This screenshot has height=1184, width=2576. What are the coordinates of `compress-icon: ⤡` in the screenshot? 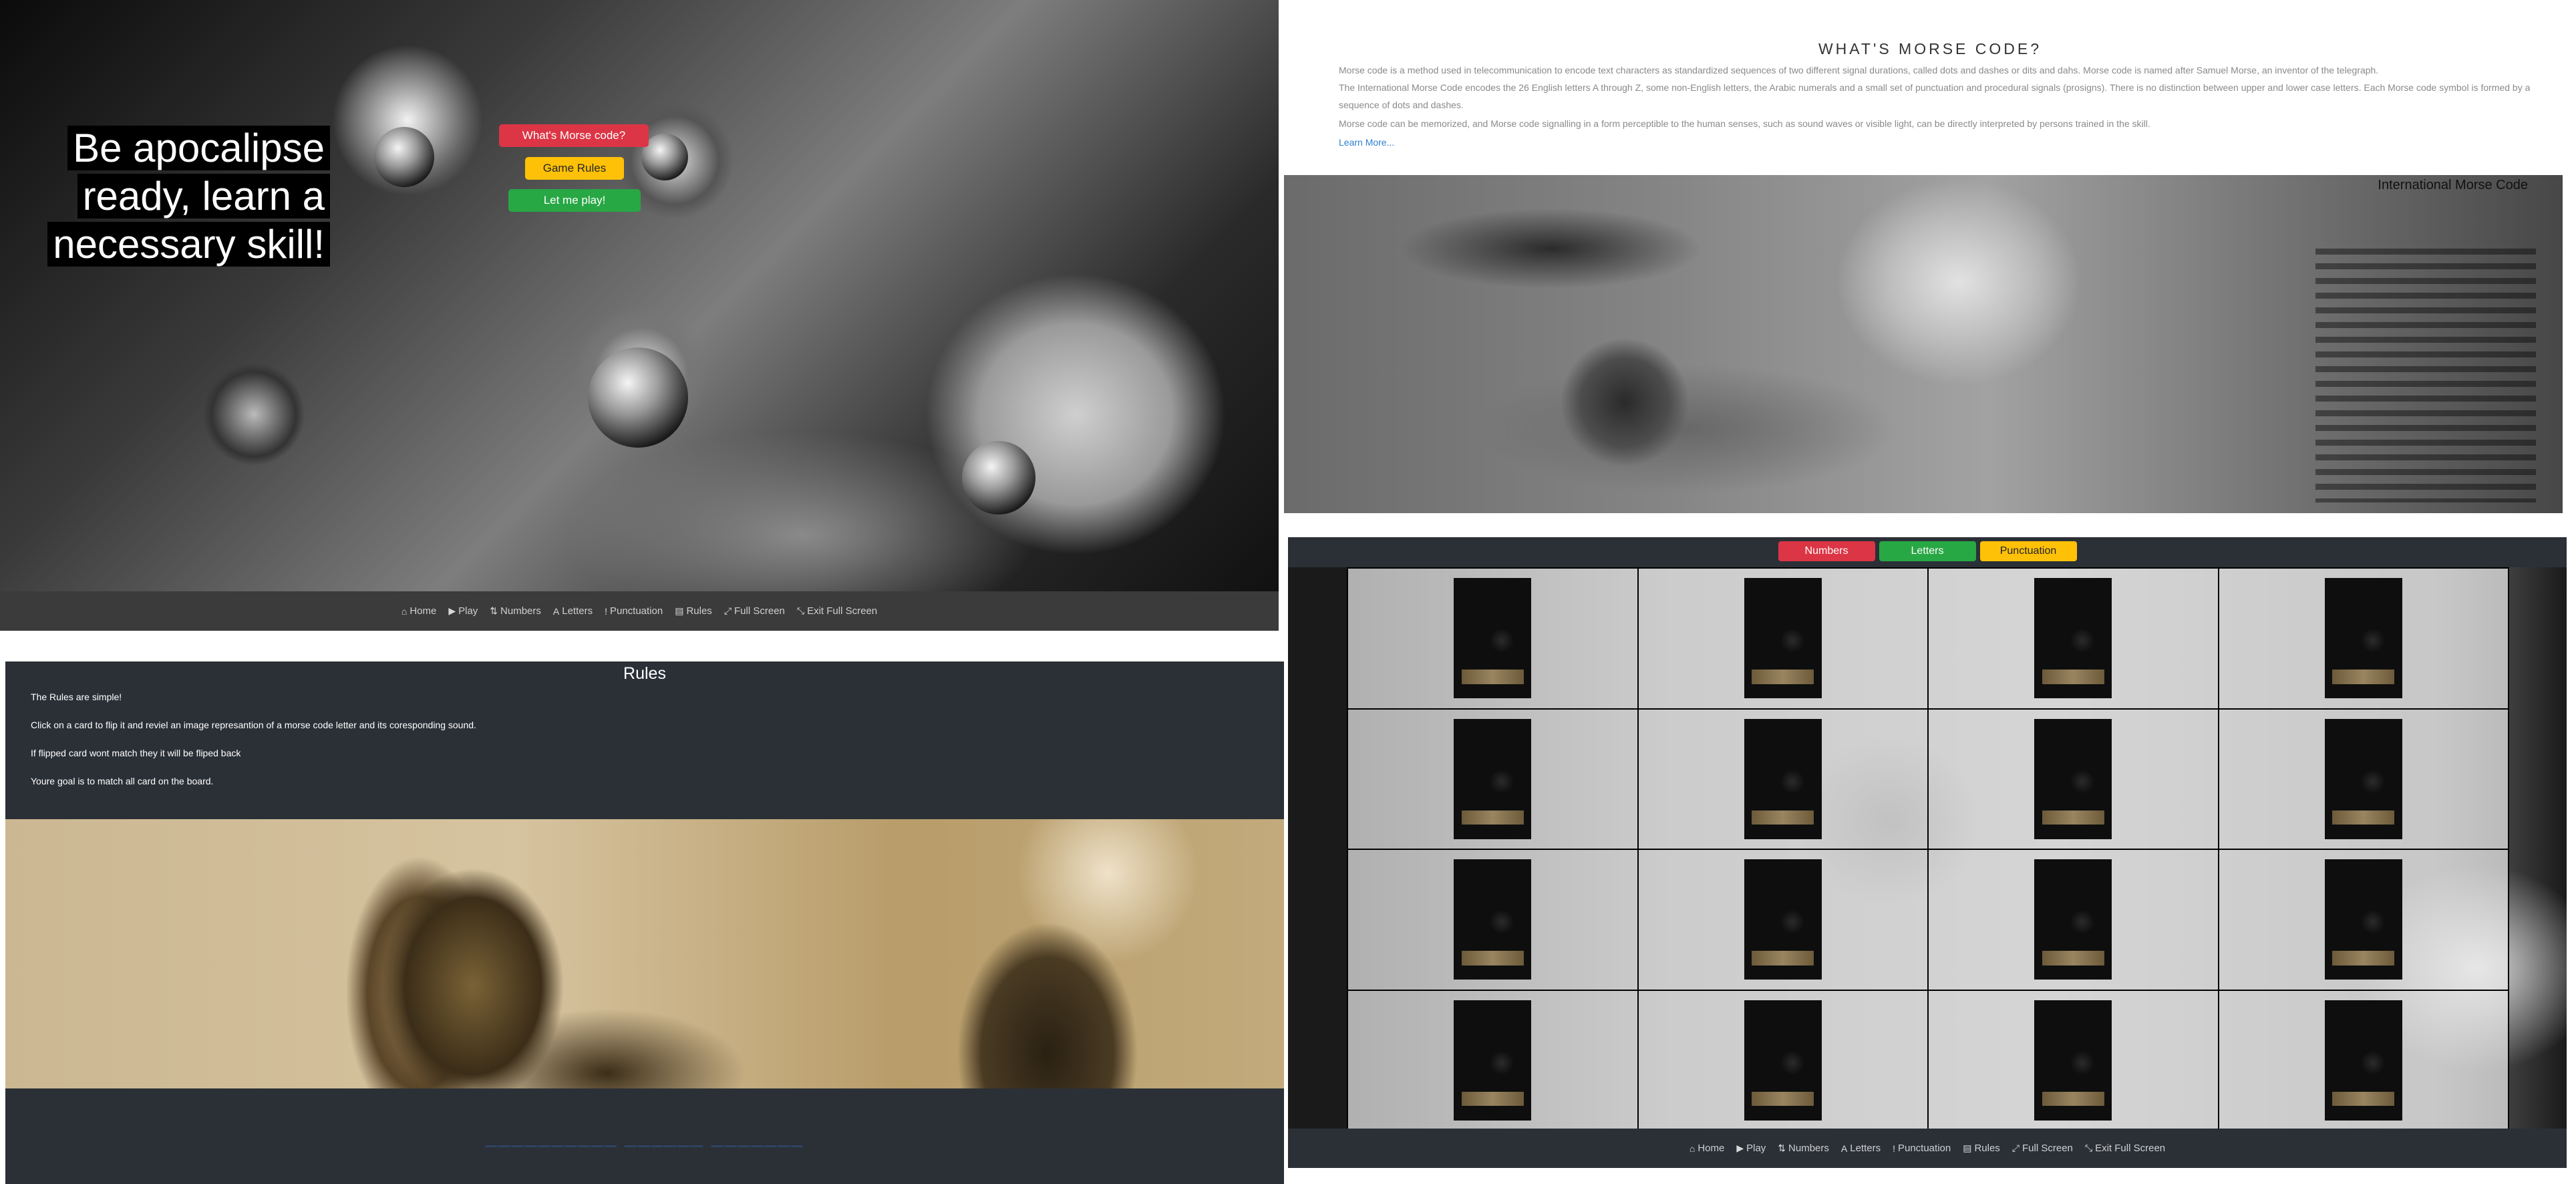 It's located at (800, 610).